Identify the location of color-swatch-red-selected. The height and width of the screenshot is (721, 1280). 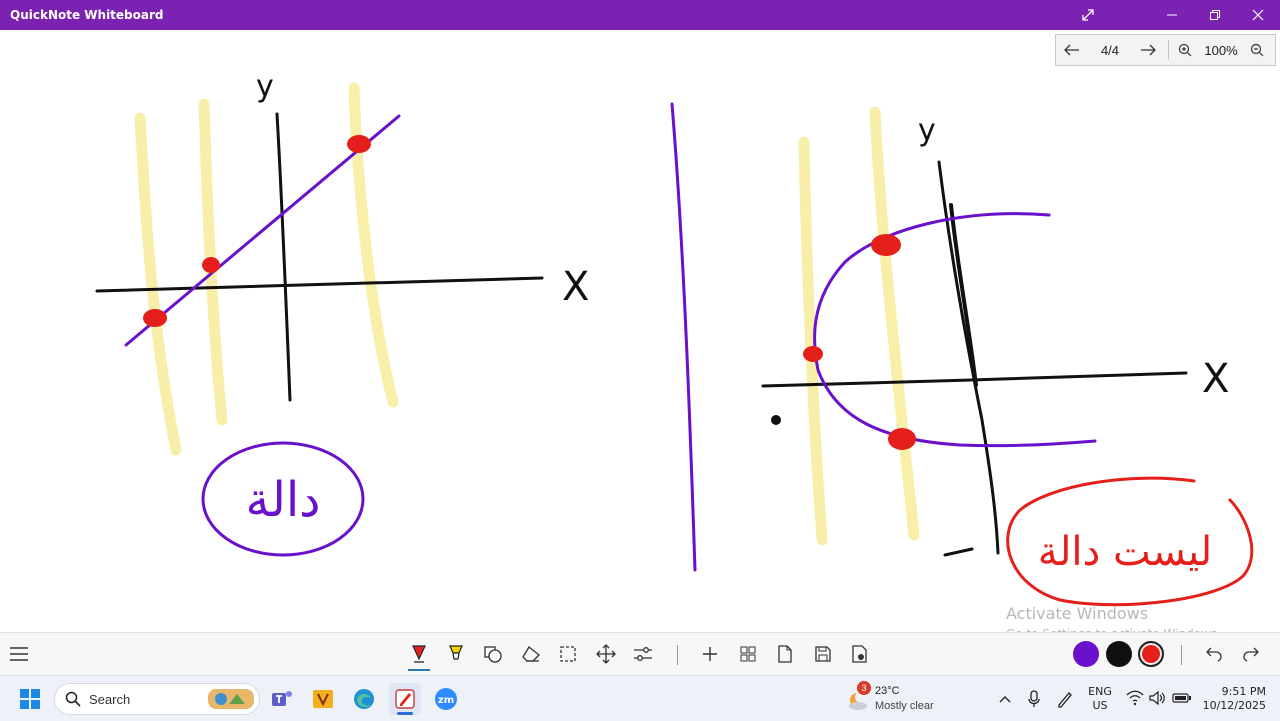
(1151, 654).